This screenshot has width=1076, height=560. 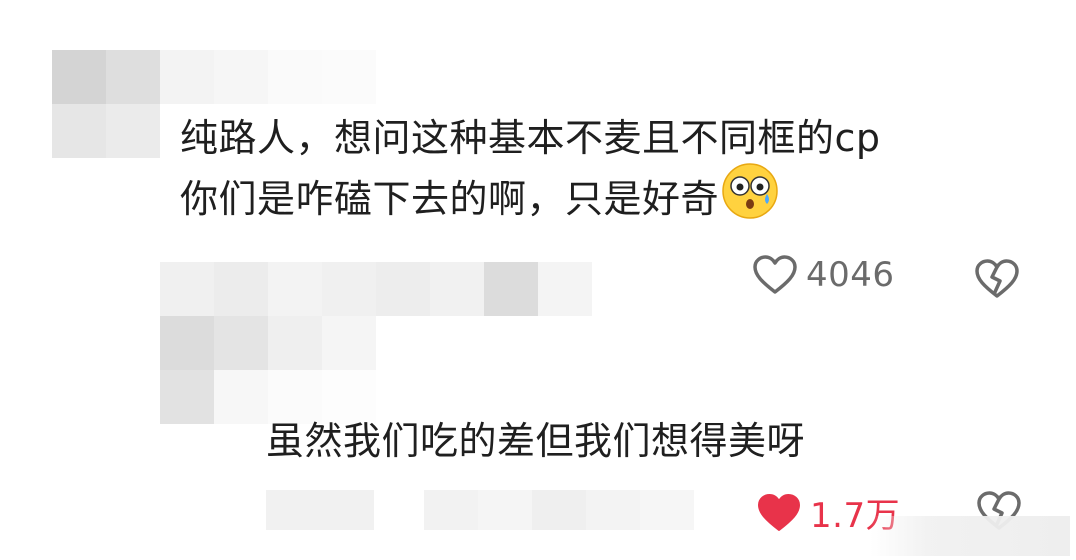 What do you see at coordinates (530, 138) in the screenshot?
I see `comment-1-line-1: 纯路人，想问这种基本不麦且不同框的cp` at bounding box center [530, 138].